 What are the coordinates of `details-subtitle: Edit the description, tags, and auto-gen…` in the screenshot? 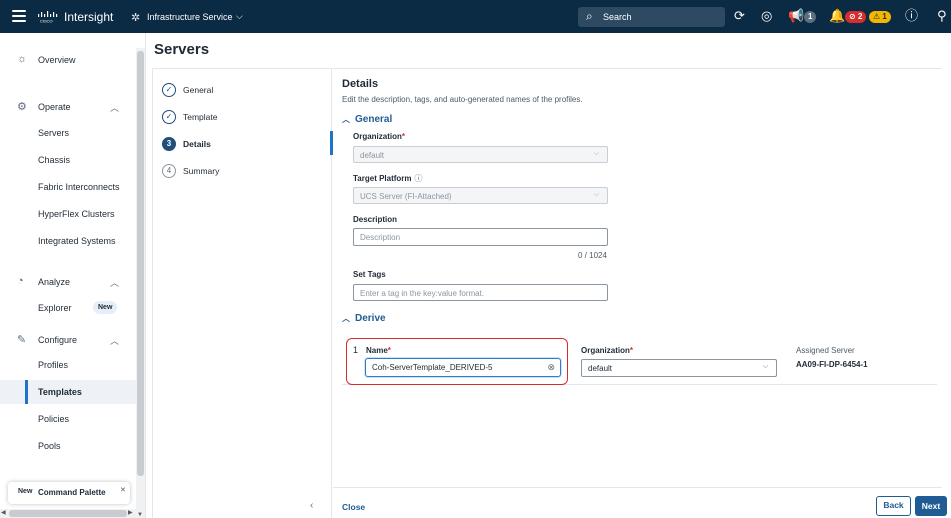 It's located at (462, 99).